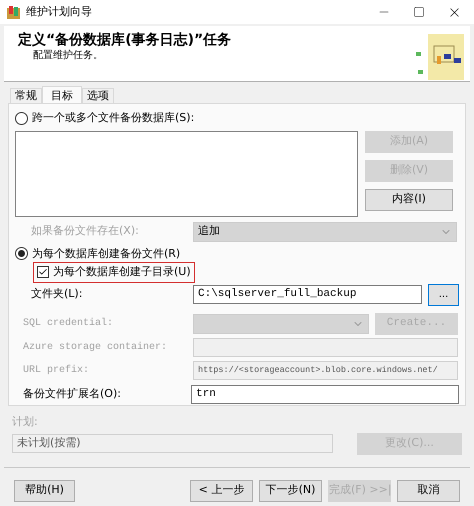 The image size is (474, 506). What do you see at coordinates (26, 95) in the screenshot?
I see `tab: 常规` at bounding box center [26, 95].